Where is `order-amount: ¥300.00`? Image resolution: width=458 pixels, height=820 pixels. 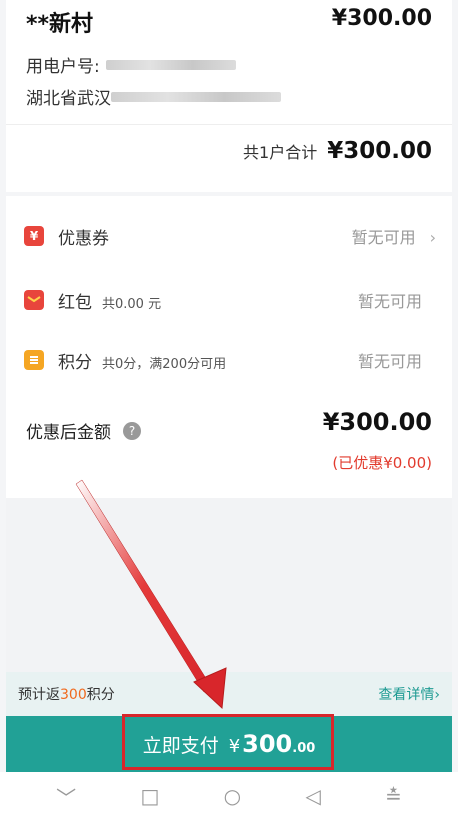
order-amount: ¥300.00 is located at coordinates (381, 18).